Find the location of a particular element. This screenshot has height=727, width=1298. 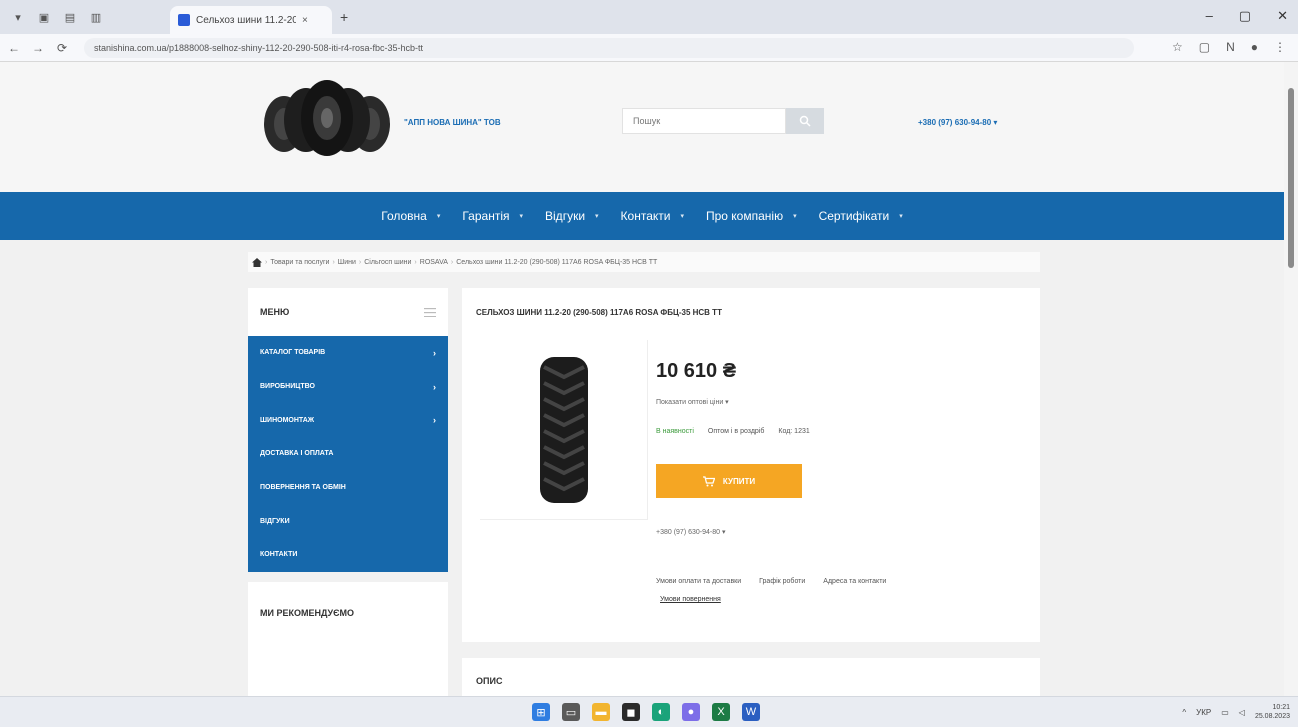

start-icon: ⊞ is located at coordinates (541, 712).